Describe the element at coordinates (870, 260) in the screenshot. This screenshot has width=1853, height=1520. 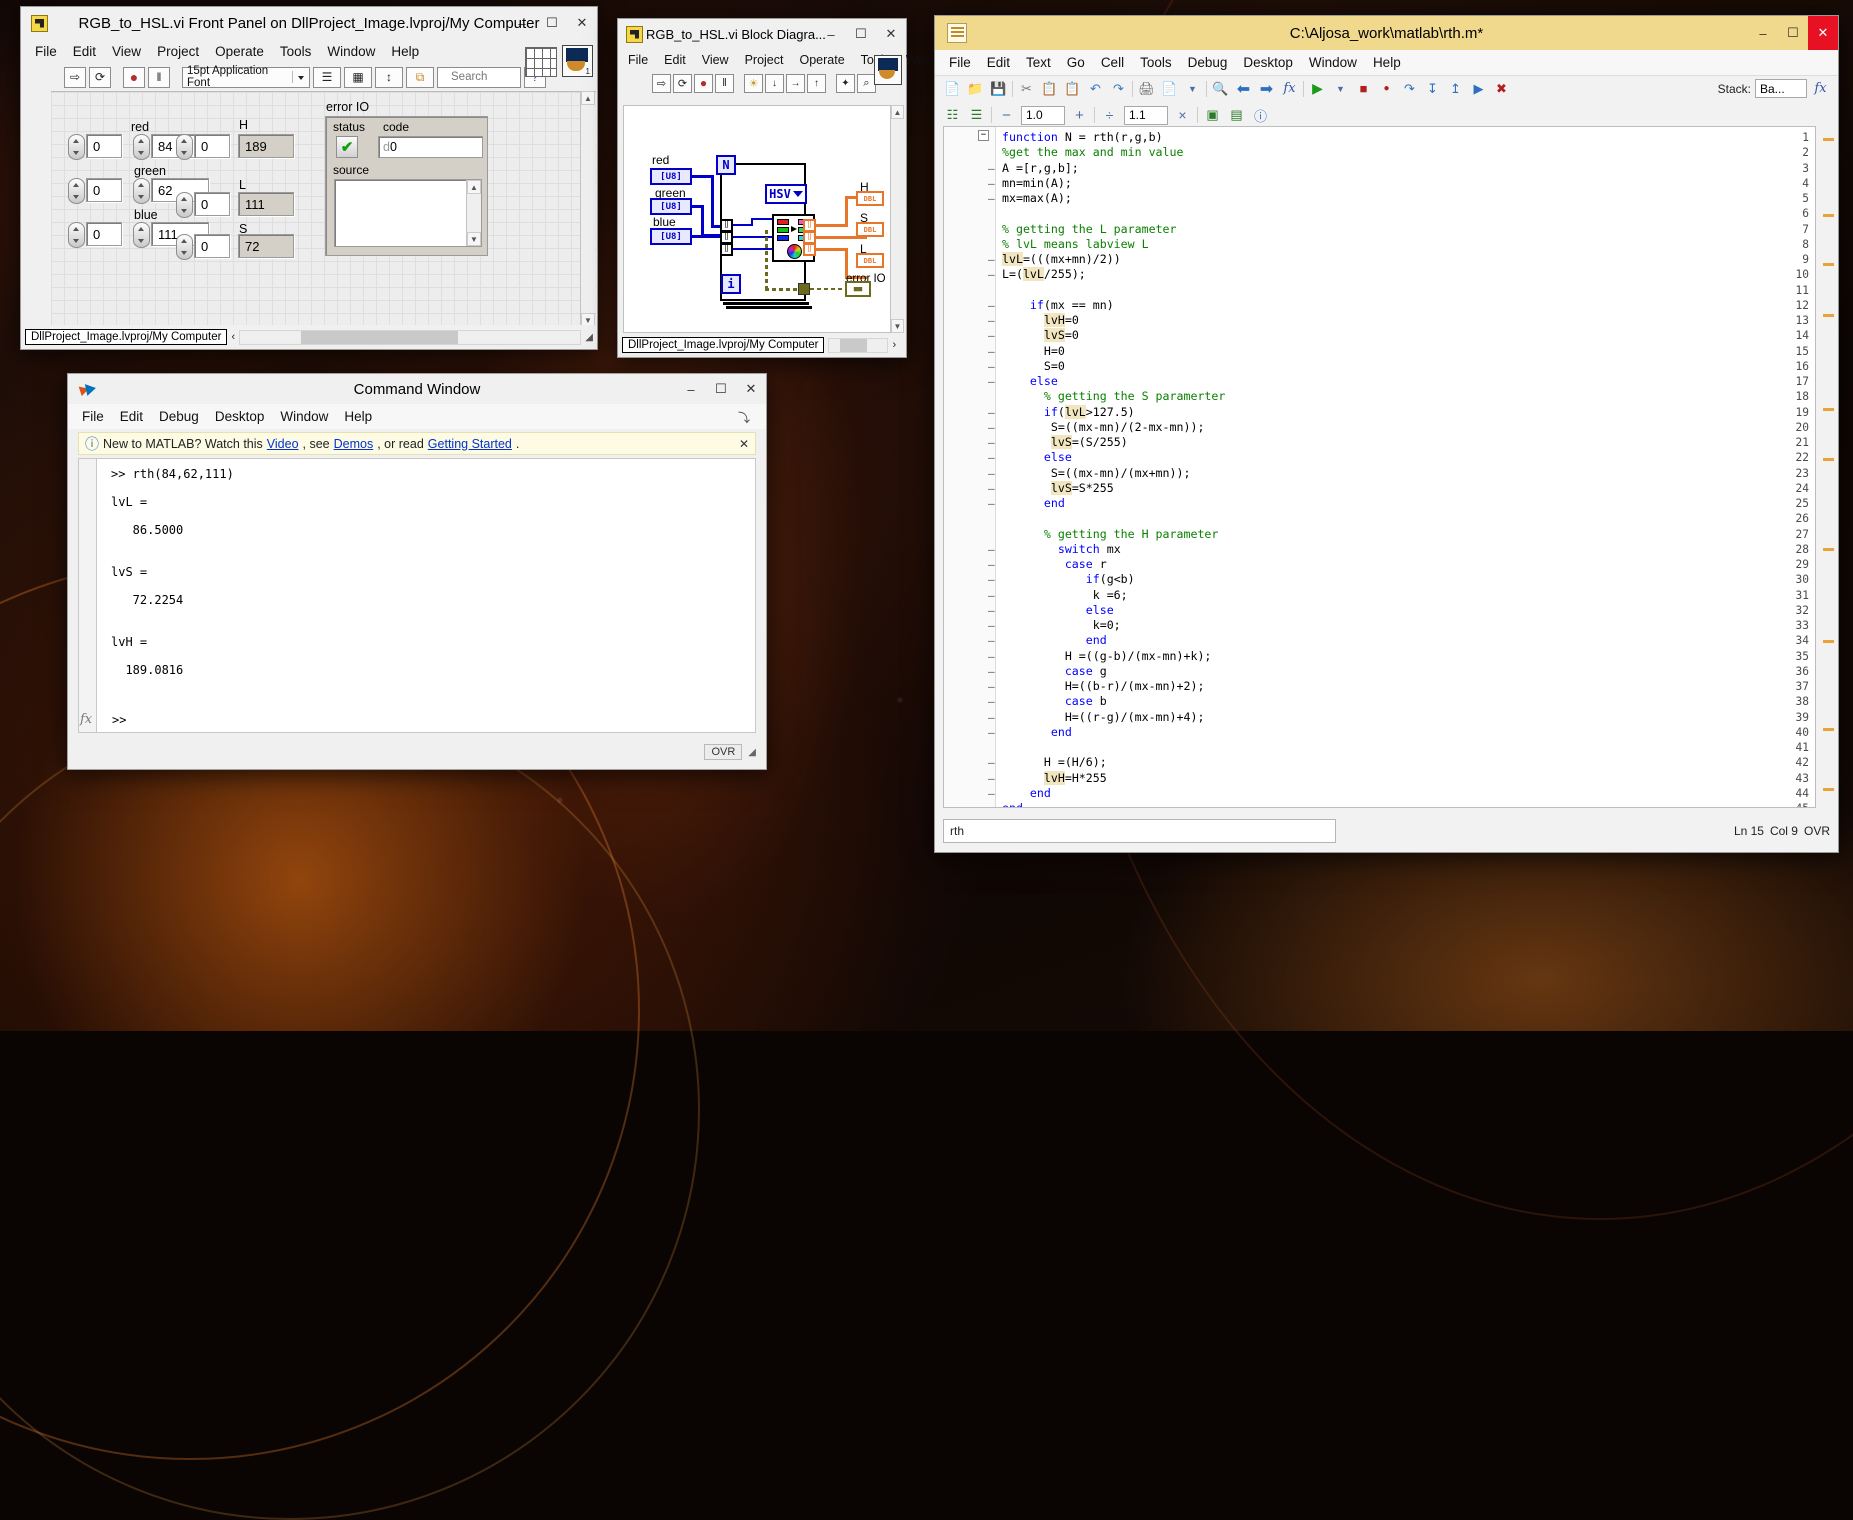
I see `l-output-terminal: DBL` at that location.